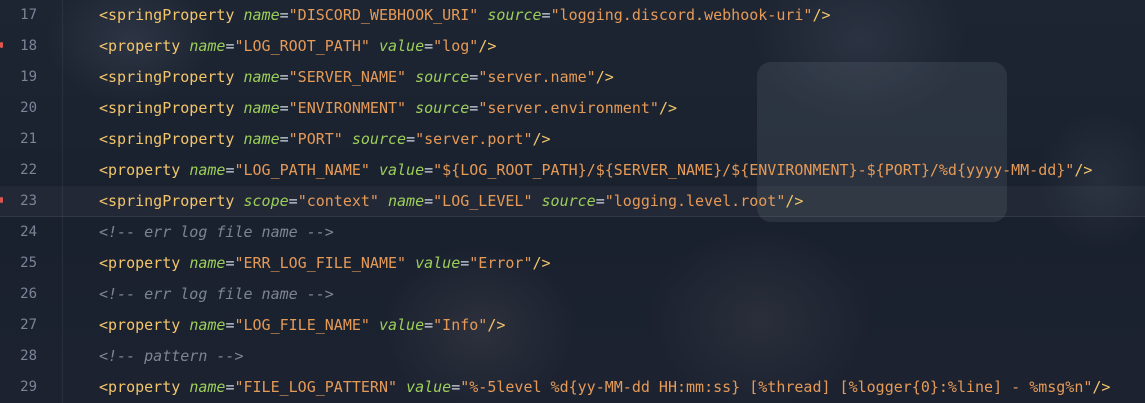 This screenshot has height=403, width=1145. What do you see at coordinates (28, 294) in the screenshot?
I see `line-number: 26` at bounding box center [28, 294].